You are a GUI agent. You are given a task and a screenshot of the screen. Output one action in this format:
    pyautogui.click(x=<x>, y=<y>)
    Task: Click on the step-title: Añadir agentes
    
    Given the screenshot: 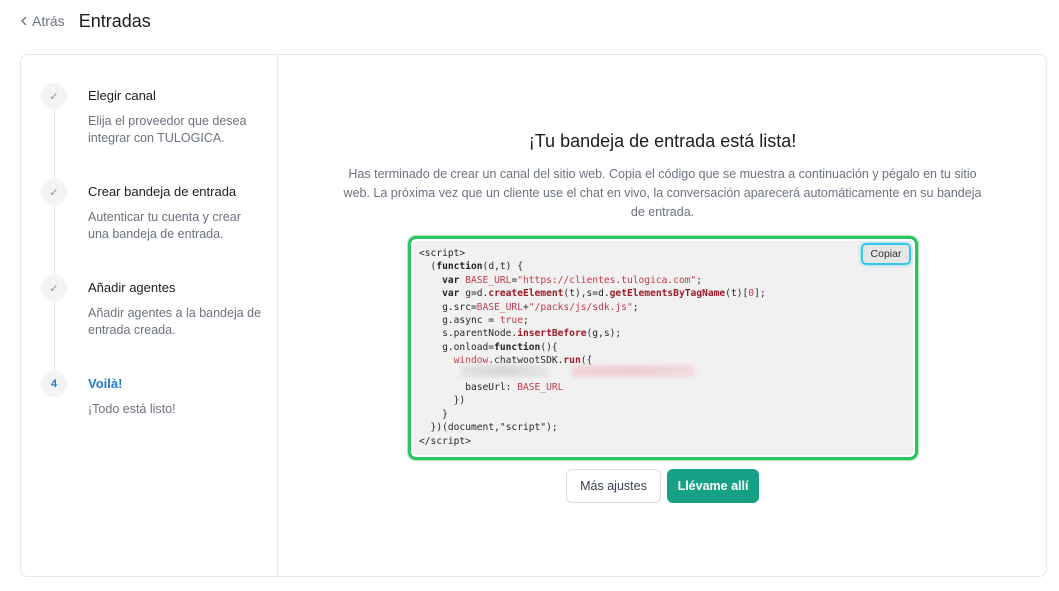 What is the action you would take?
    pyautogui.click(x=132, y=287)
    